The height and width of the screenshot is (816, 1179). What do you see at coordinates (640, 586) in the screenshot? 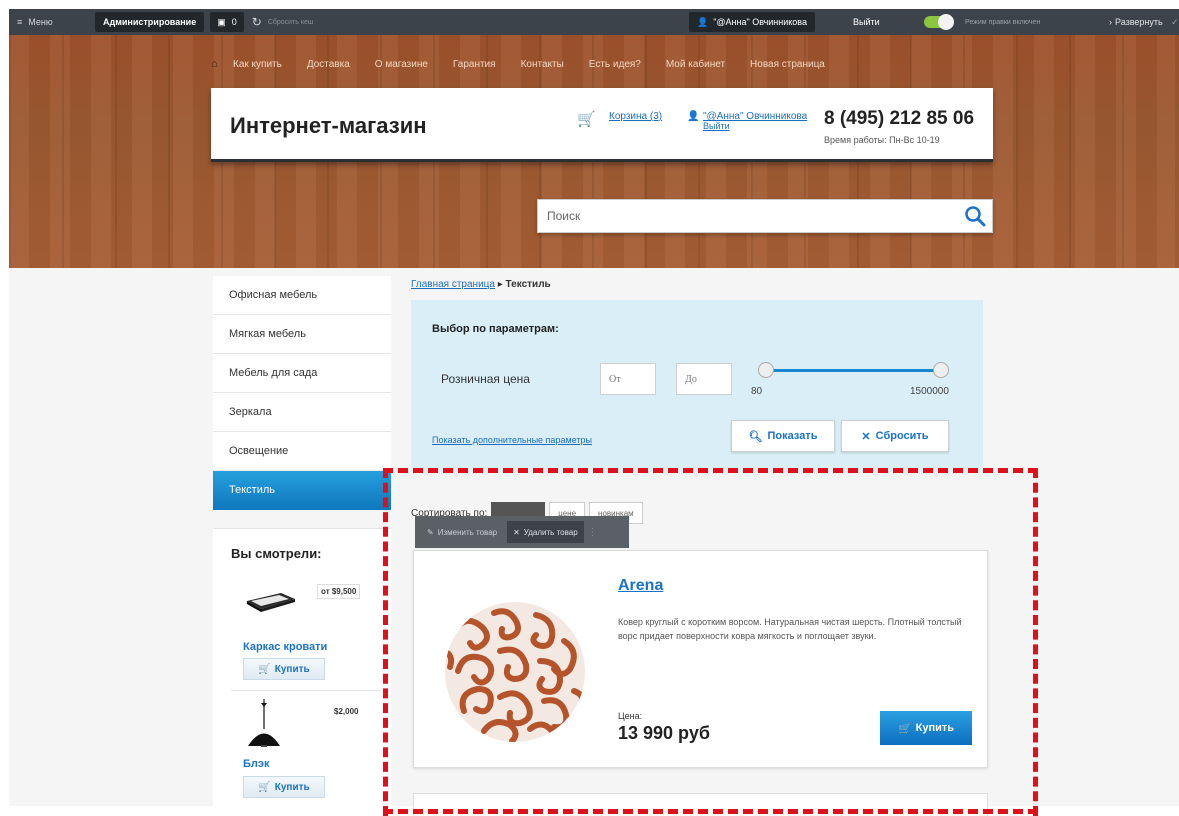
I see `product-name: Arena` at bounding box center [640, 586].